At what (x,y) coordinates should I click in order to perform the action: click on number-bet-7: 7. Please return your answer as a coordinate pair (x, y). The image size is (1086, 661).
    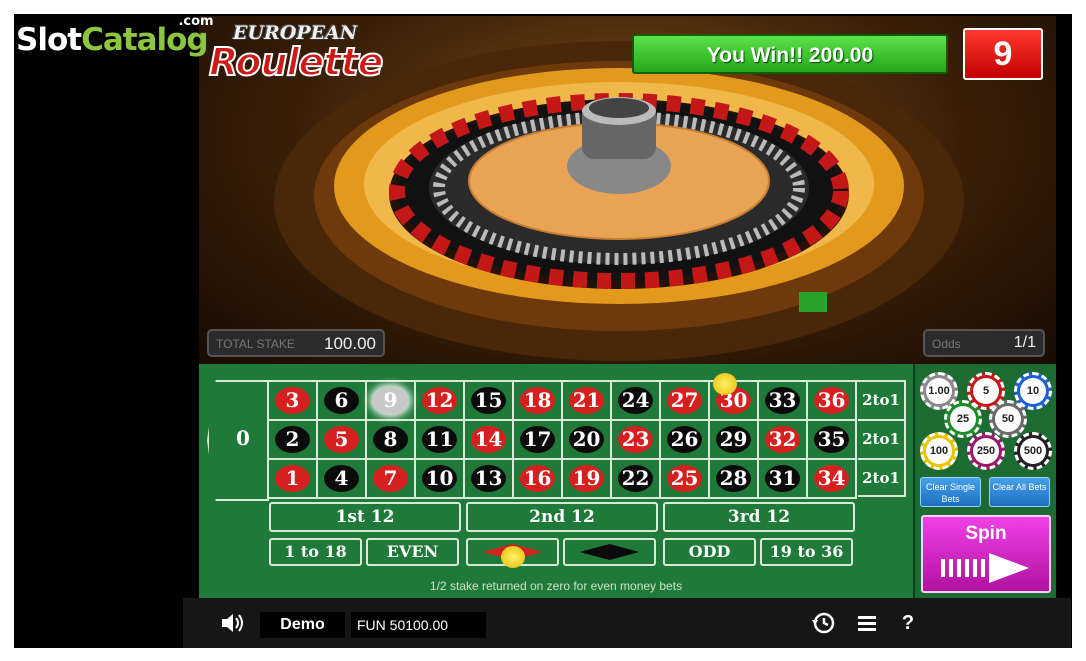
    Looking at the image, I should click on (391, 479).